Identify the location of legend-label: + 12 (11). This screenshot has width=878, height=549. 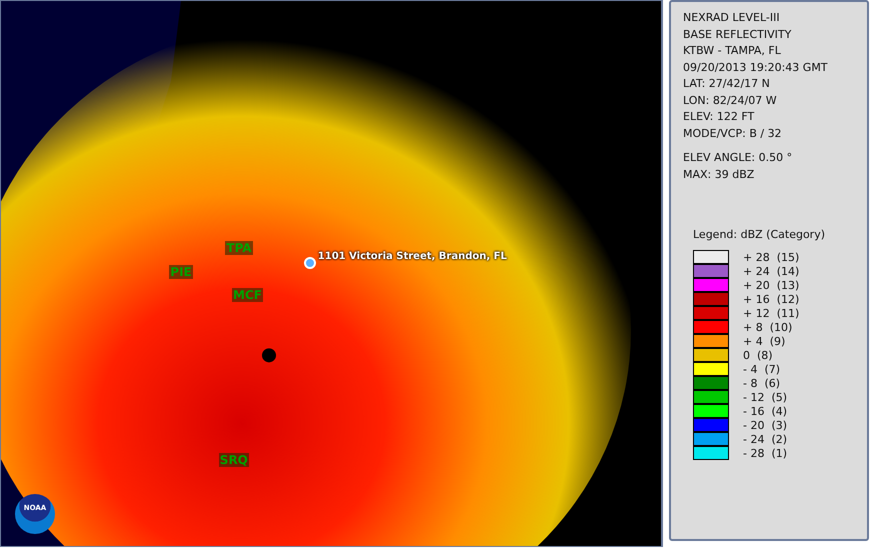
(771, 313).